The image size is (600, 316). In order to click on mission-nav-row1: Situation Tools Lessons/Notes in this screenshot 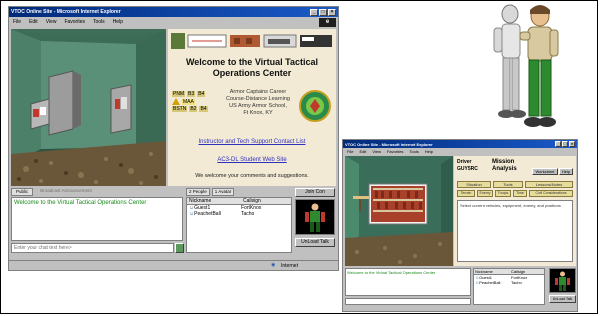, I will do `click(515, 184)`.